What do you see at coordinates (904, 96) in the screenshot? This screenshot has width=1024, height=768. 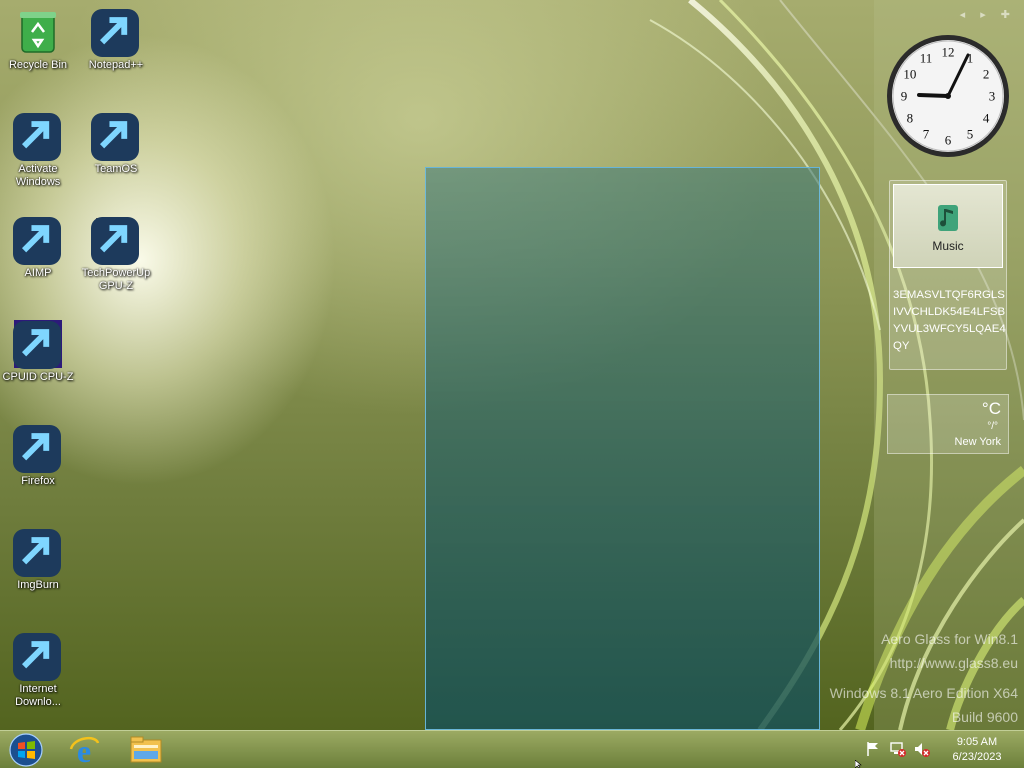 I see `clock-number: 9` at bounding box center [904, 96].